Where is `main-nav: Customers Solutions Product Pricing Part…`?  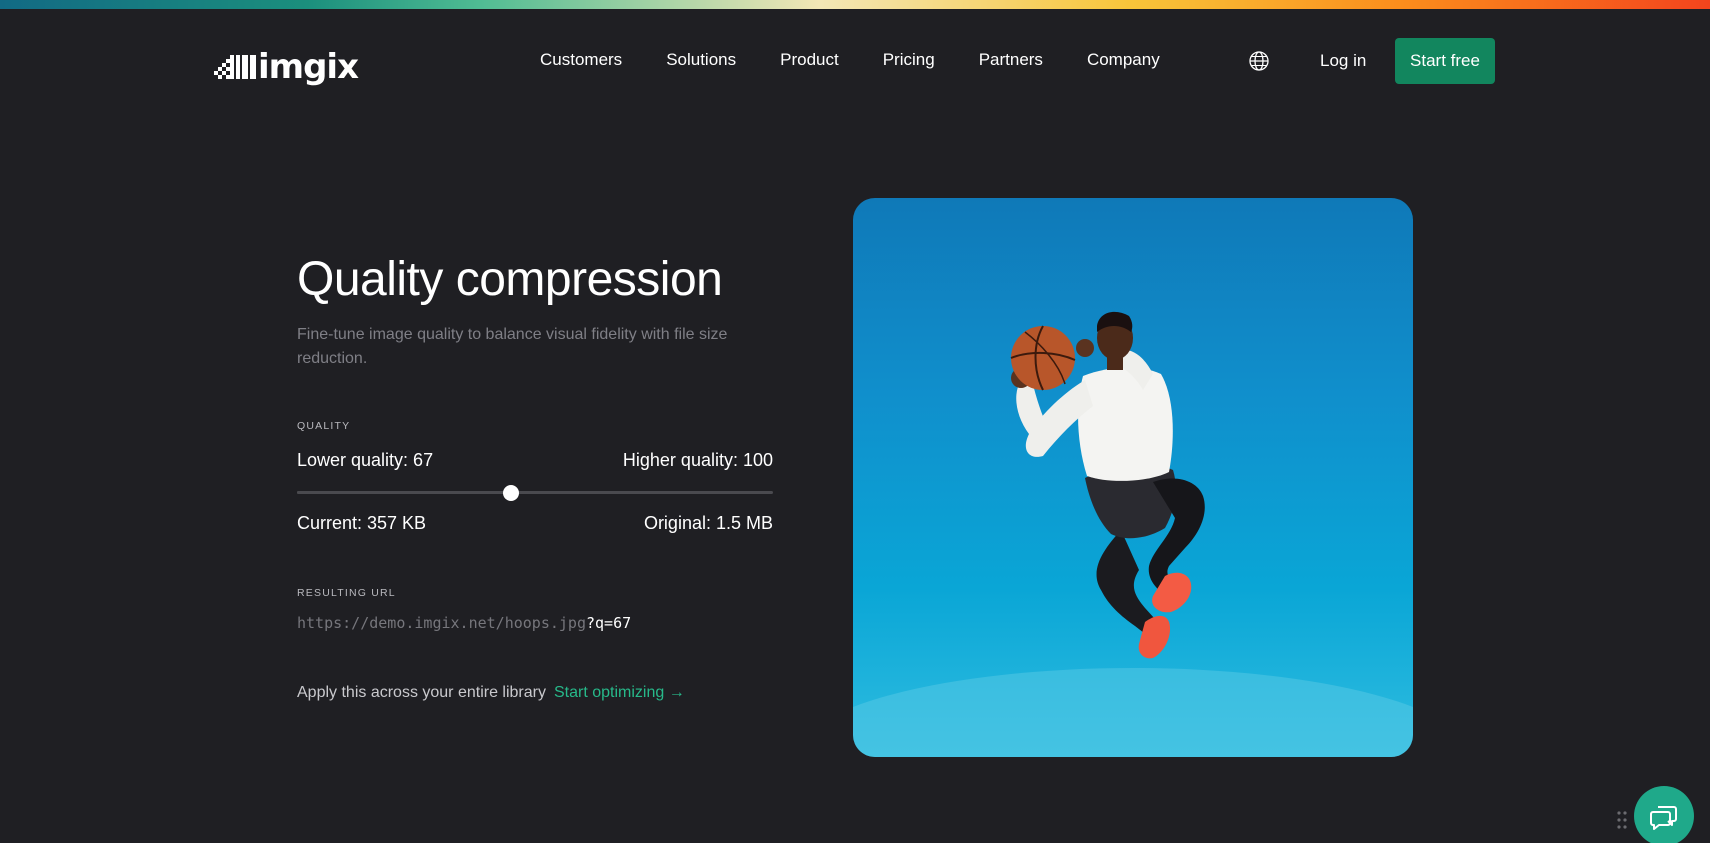
main-nav: Customers Solutions Product Pricing Part… is located at coordinates (872, 60).